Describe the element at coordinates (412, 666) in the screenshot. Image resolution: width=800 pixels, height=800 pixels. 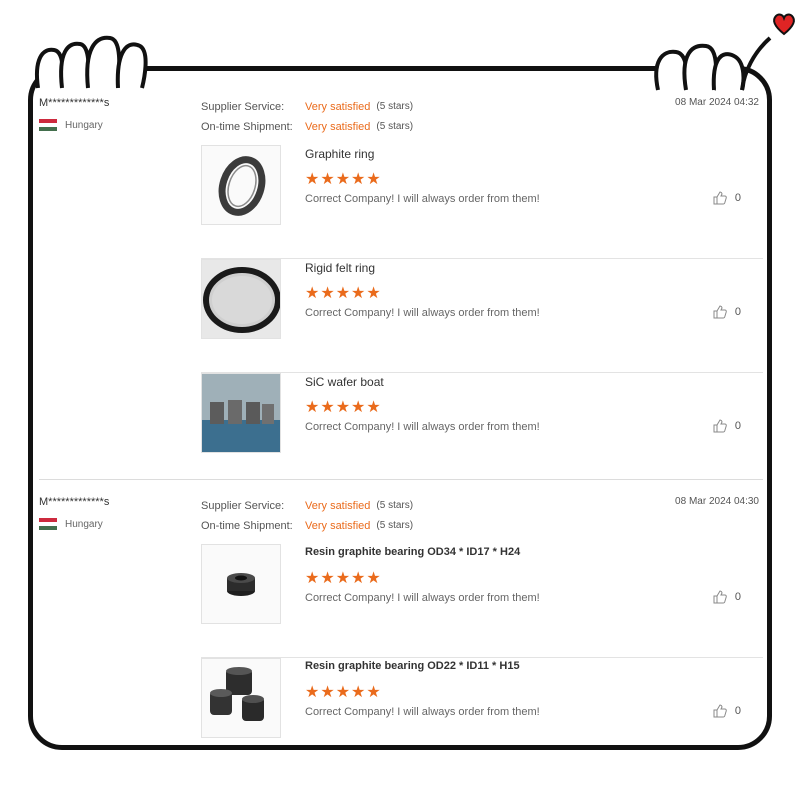
I see `product-name: Resin graphite bearing OD22 * ID11 * H15` at that location.